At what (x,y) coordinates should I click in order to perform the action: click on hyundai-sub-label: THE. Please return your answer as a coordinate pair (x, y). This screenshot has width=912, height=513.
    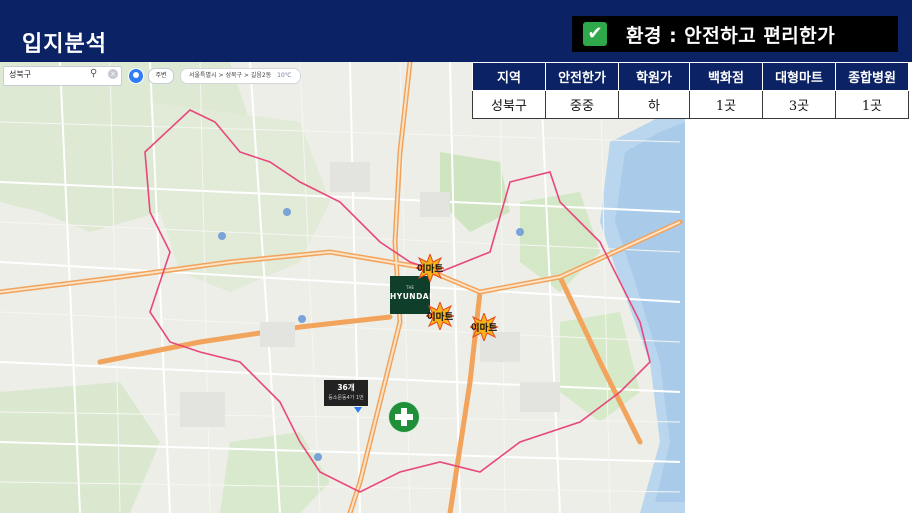
    Looking at the image, I should click on (410, 287).